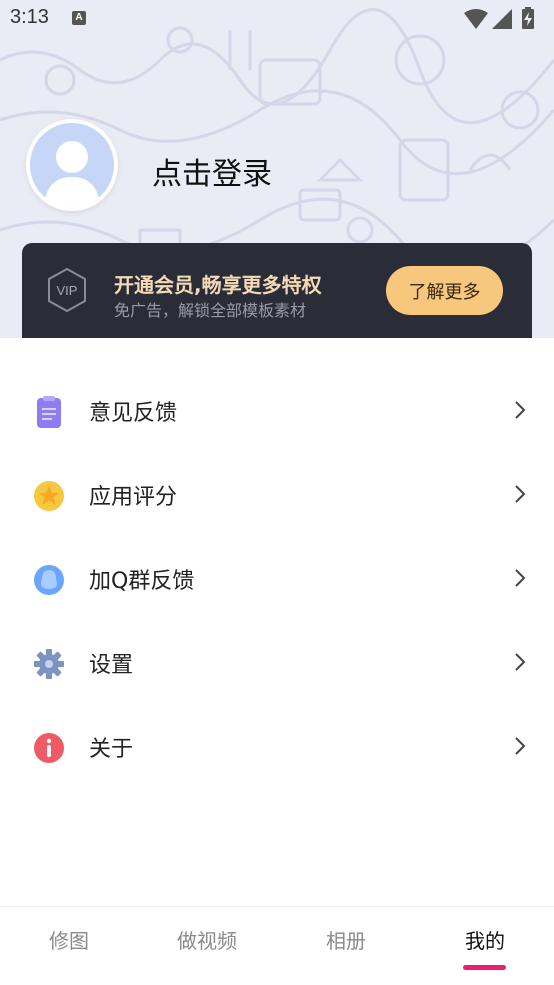 Image resolution: width=554 pixels, height=985 pixels. I want to click on vip-badge-icon: VIP, so click(67, 290).